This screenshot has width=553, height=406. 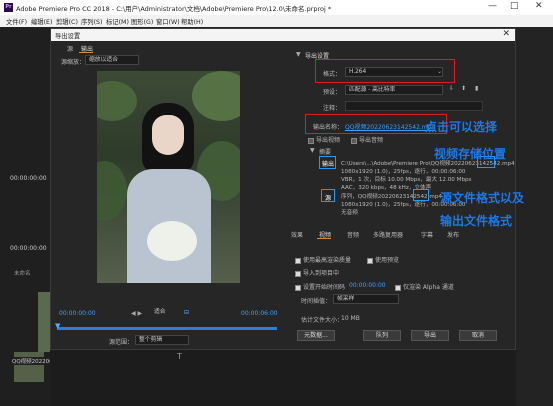 What do you see at coordinates (68, 36) in the screenshot?
I see `dialog-title: 导出设置` at bounding box center [68, 36].